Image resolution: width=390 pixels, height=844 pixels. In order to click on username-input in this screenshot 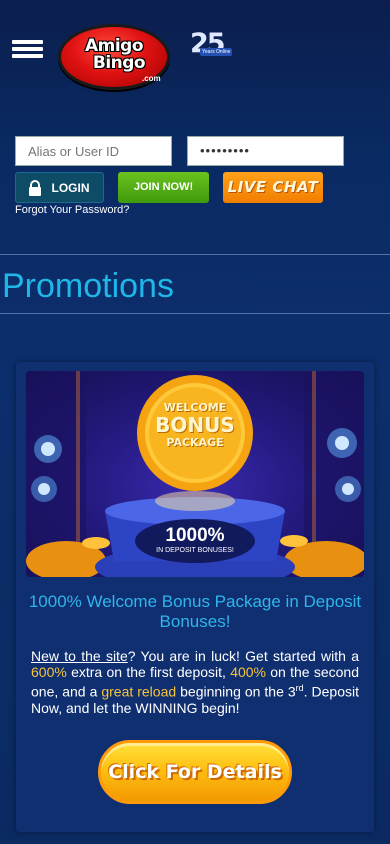, I will do `click(93, 151)`.